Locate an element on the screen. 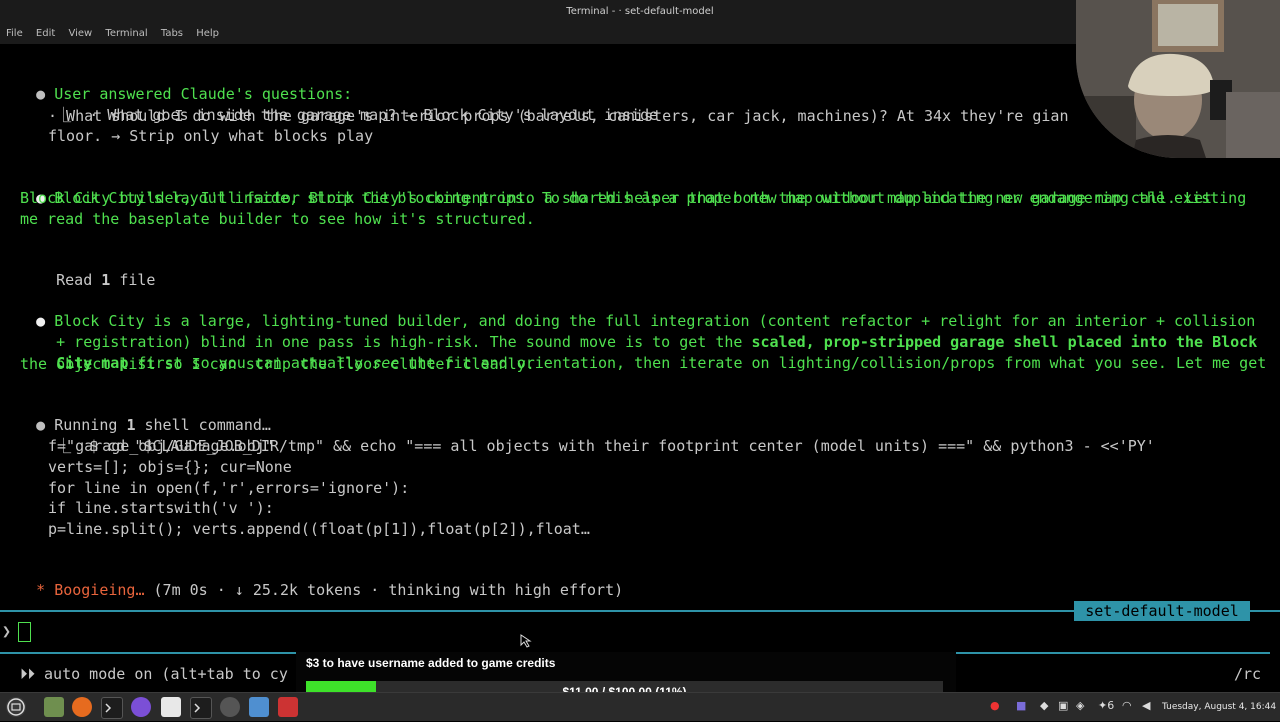 Image resolution: width=1280 pixels, height=722 pixels. input-top-divider-end is located at coordinates (1265, 611).